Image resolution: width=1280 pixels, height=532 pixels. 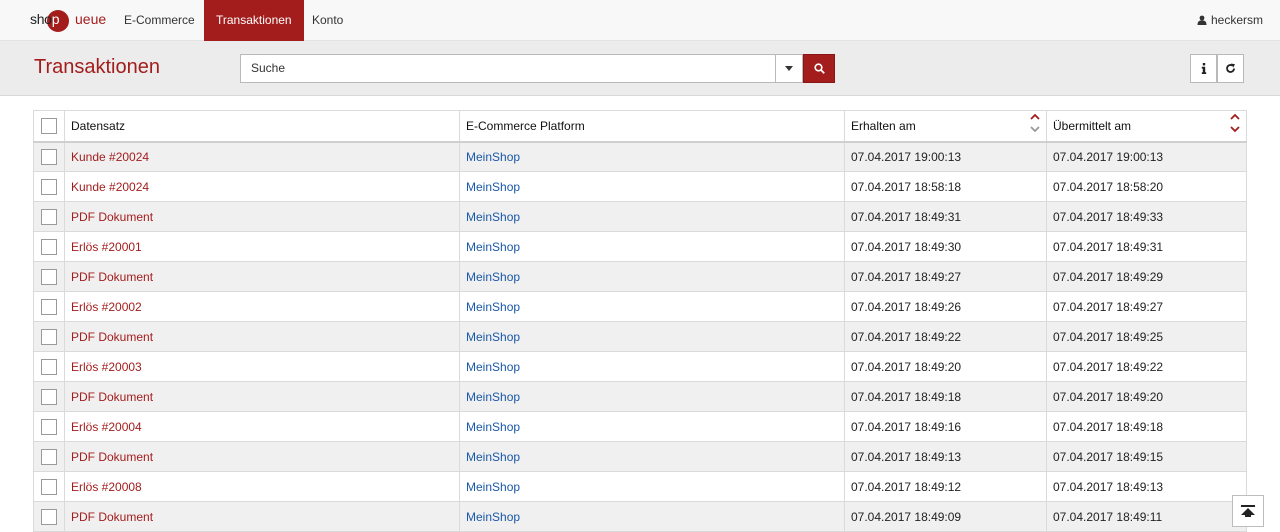 I want to click on uebermittelt-cell: 07.04.2017 18:49:11, so click(x=1146, y=516).